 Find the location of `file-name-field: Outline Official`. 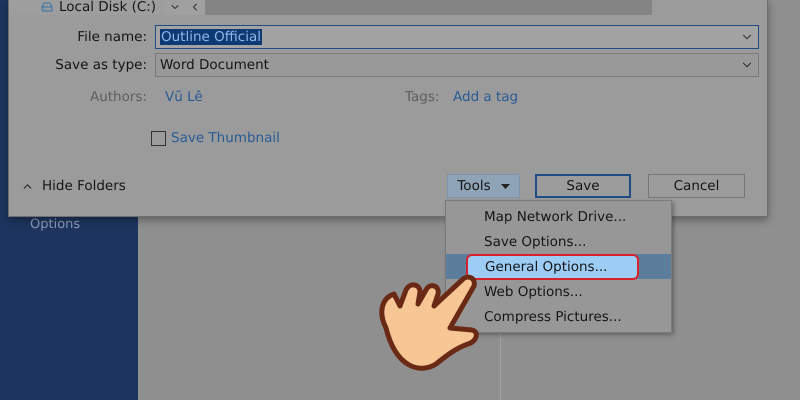

file-name-field: Outline Official is located at coordinates (457, 37).